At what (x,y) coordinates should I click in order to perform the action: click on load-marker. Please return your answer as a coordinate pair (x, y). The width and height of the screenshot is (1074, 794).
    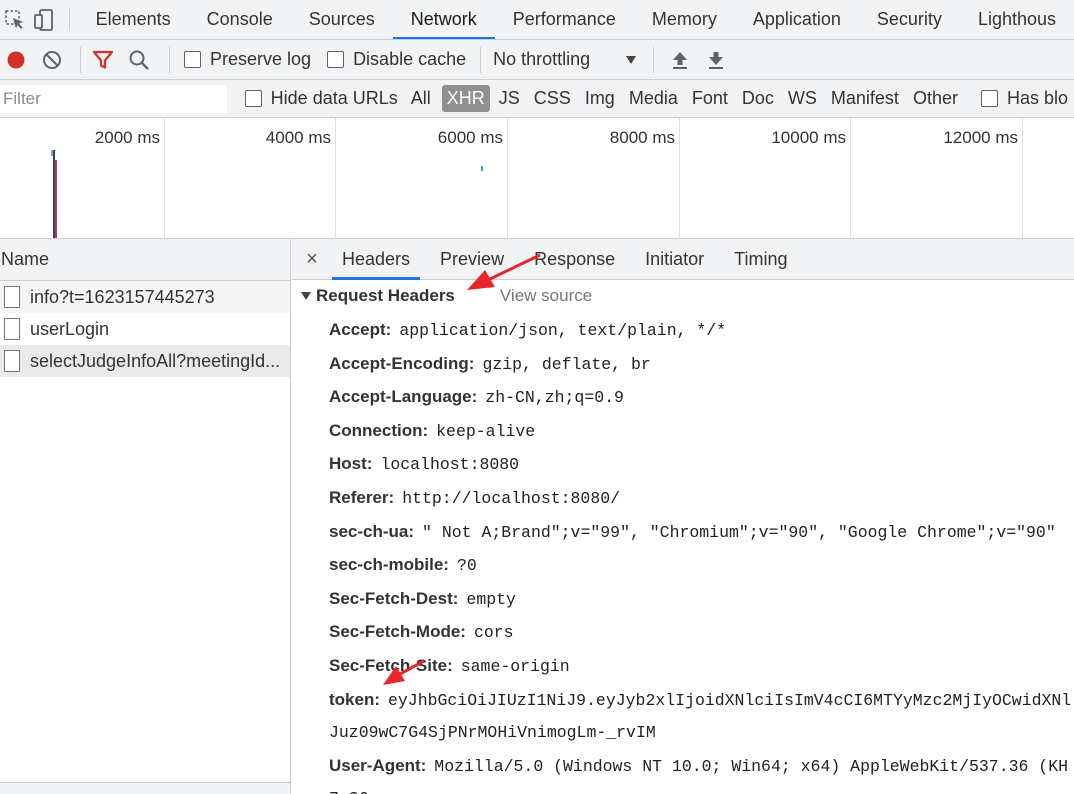
    Looking at the image, I should click on (56, 199).